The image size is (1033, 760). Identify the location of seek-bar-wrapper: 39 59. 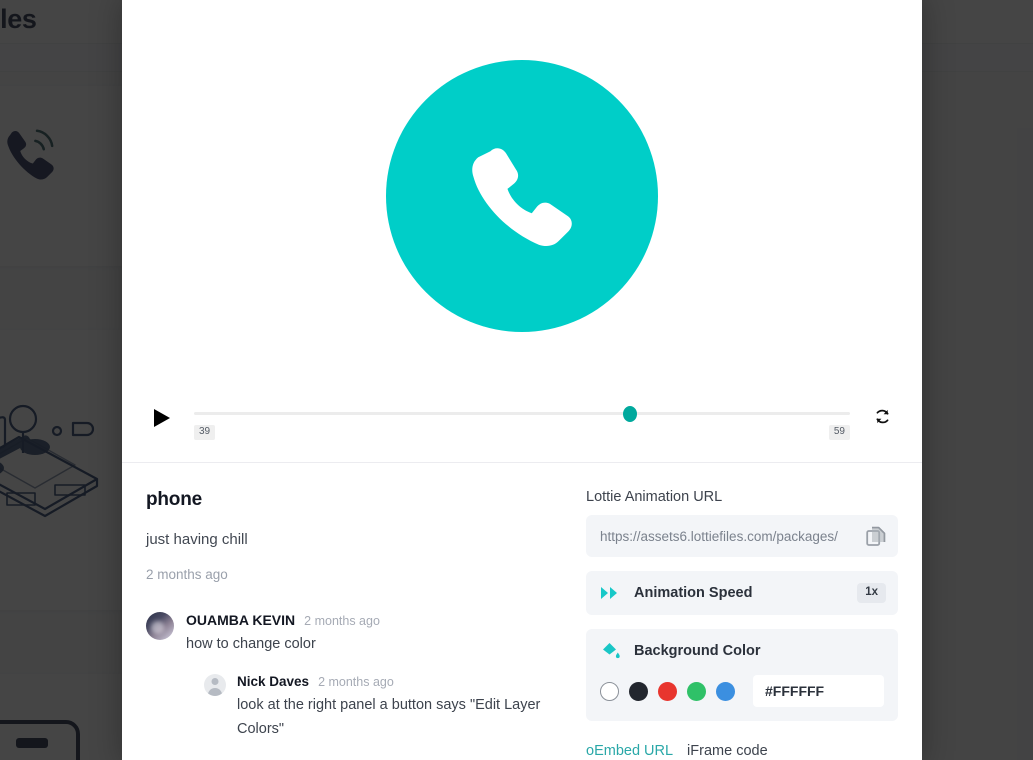
(522, 415).